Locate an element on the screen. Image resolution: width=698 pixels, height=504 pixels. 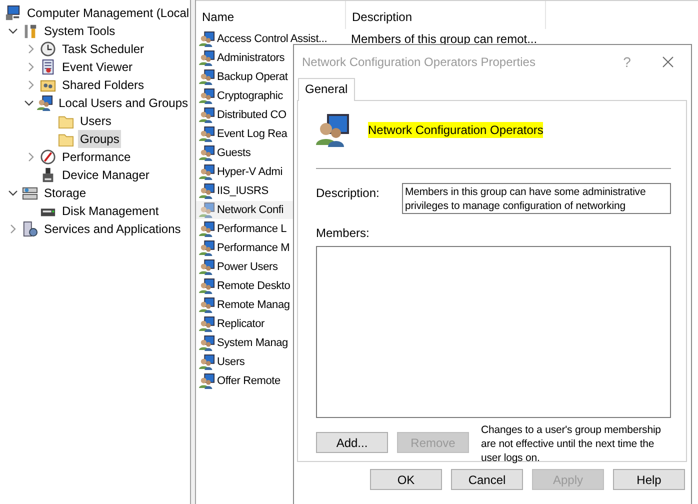
tab: General is located at coordinates (326, 89).